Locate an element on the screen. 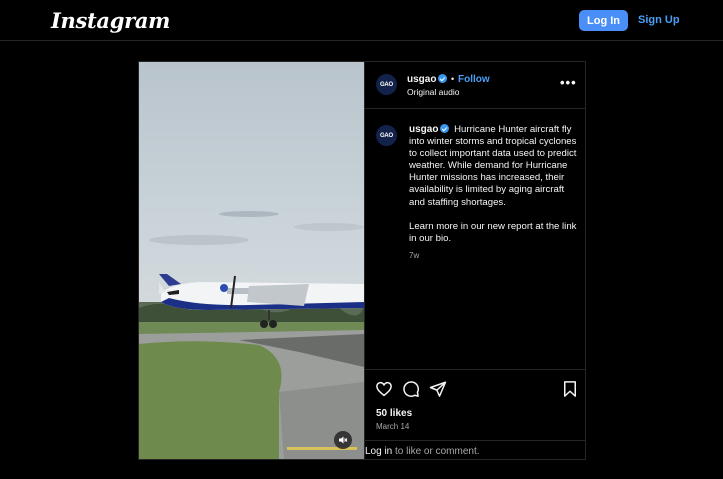 The image size is (723, 479). log-in-button: Log In is located at coordinates (603, 20).